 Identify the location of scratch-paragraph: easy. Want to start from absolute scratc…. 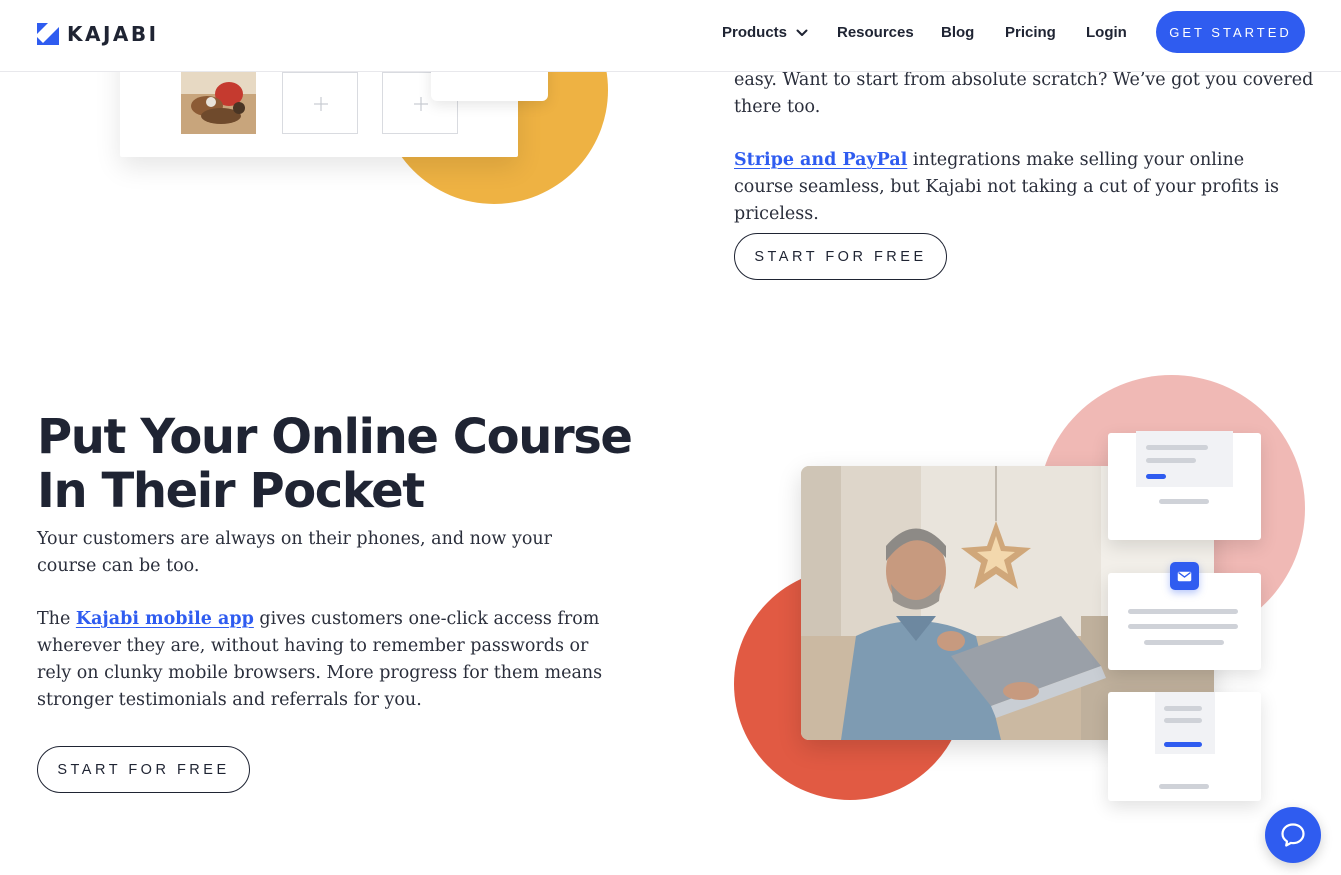
(1024, 93).